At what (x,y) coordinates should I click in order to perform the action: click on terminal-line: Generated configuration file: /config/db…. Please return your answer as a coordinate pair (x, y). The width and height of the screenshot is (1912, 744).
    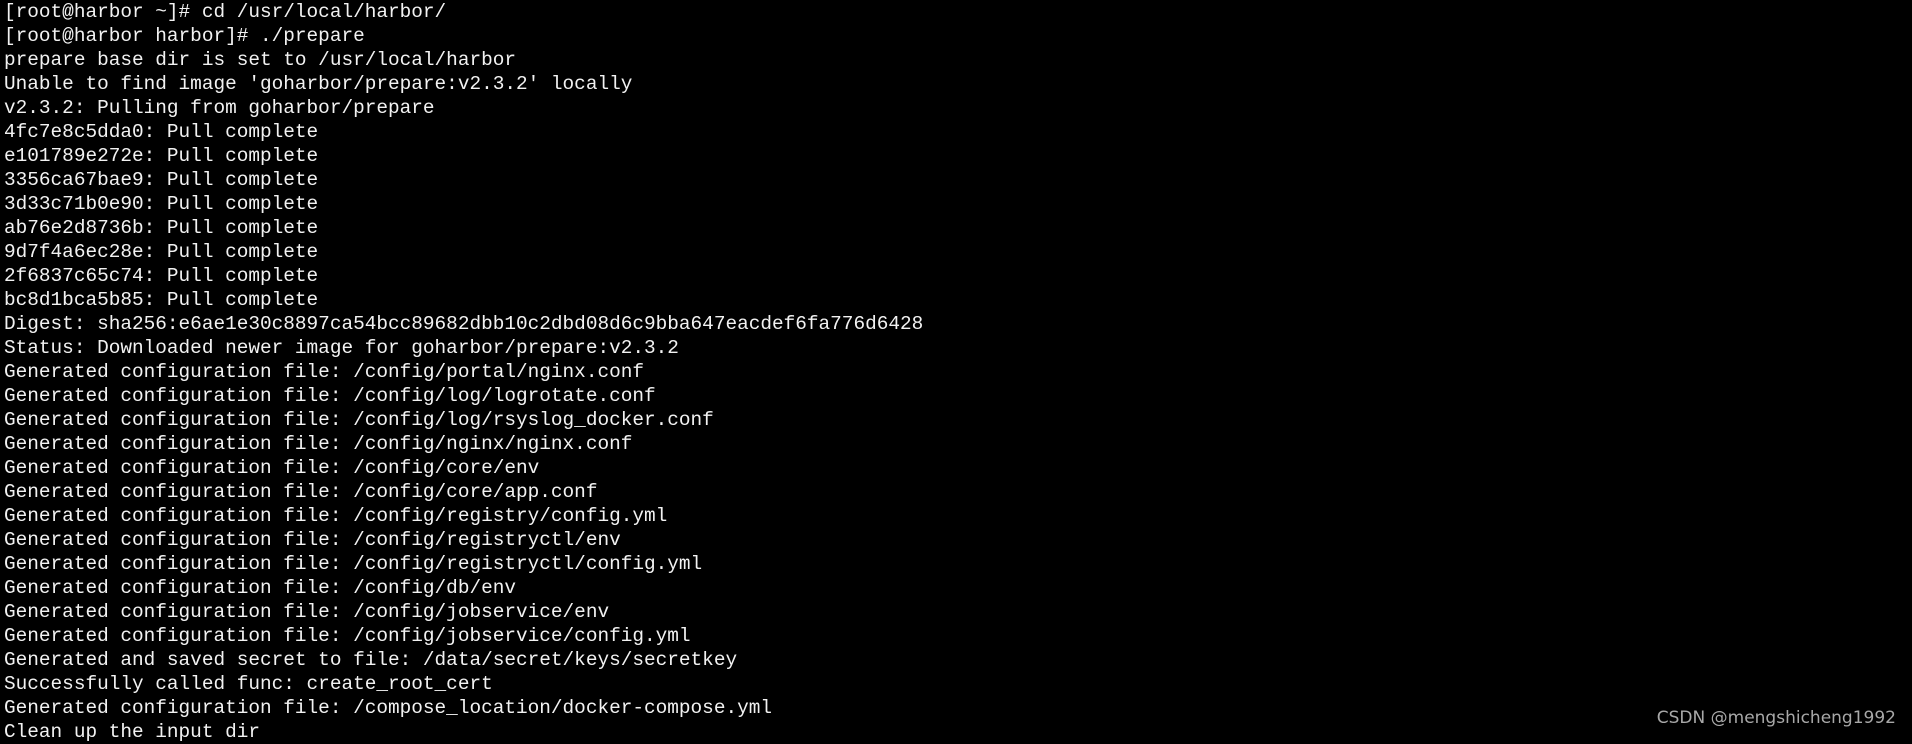
    Looking at the image, I should click on (260, 588).